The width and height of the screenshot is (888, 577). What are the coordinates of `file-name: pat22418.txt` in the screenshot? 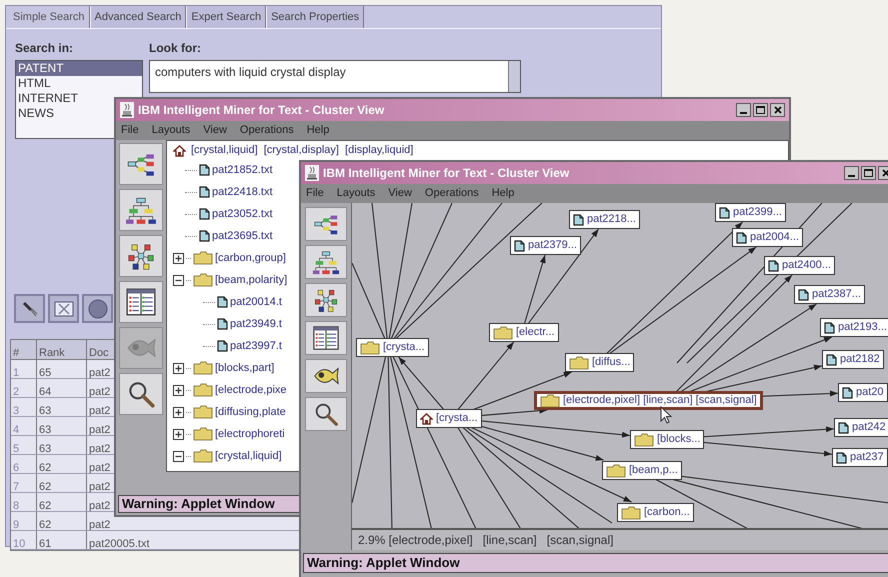 It's located at (242, 192).